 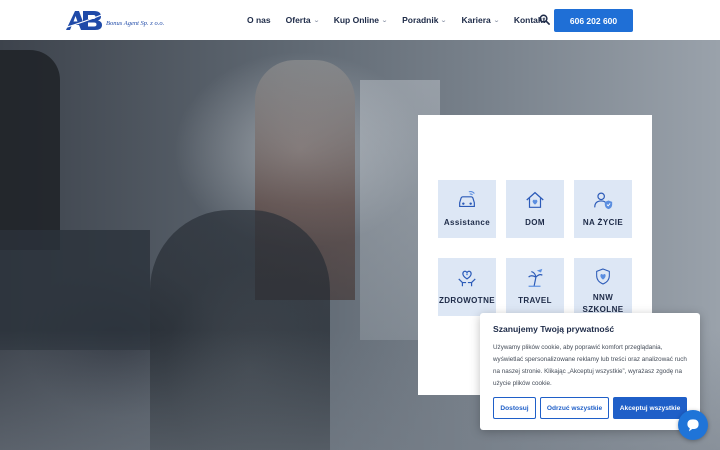 I want to click on product-label: DOM, so click(x=535, y=222).